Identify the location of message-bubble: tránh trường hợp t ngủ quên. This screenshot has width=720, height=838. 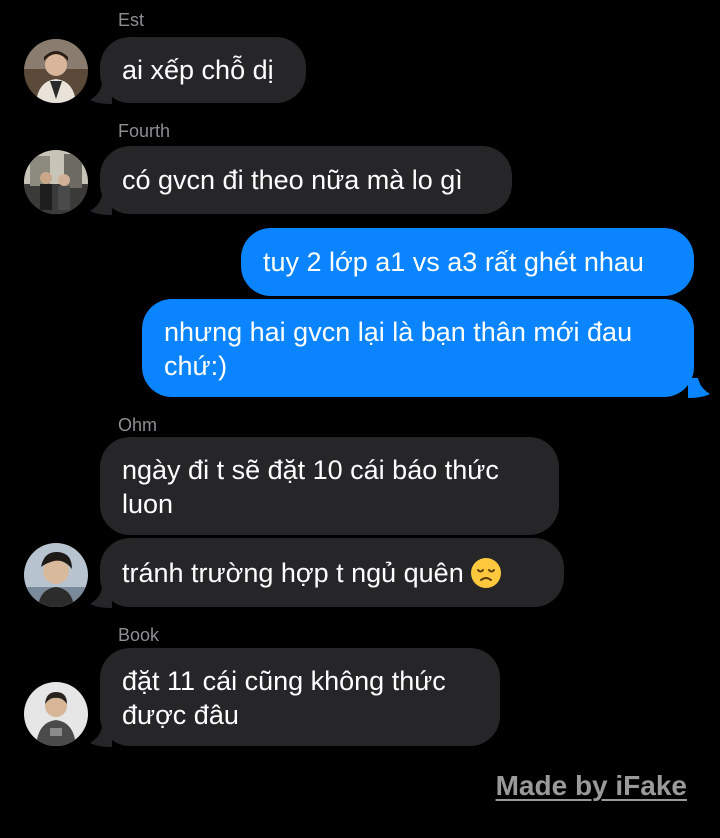
(332, 572).